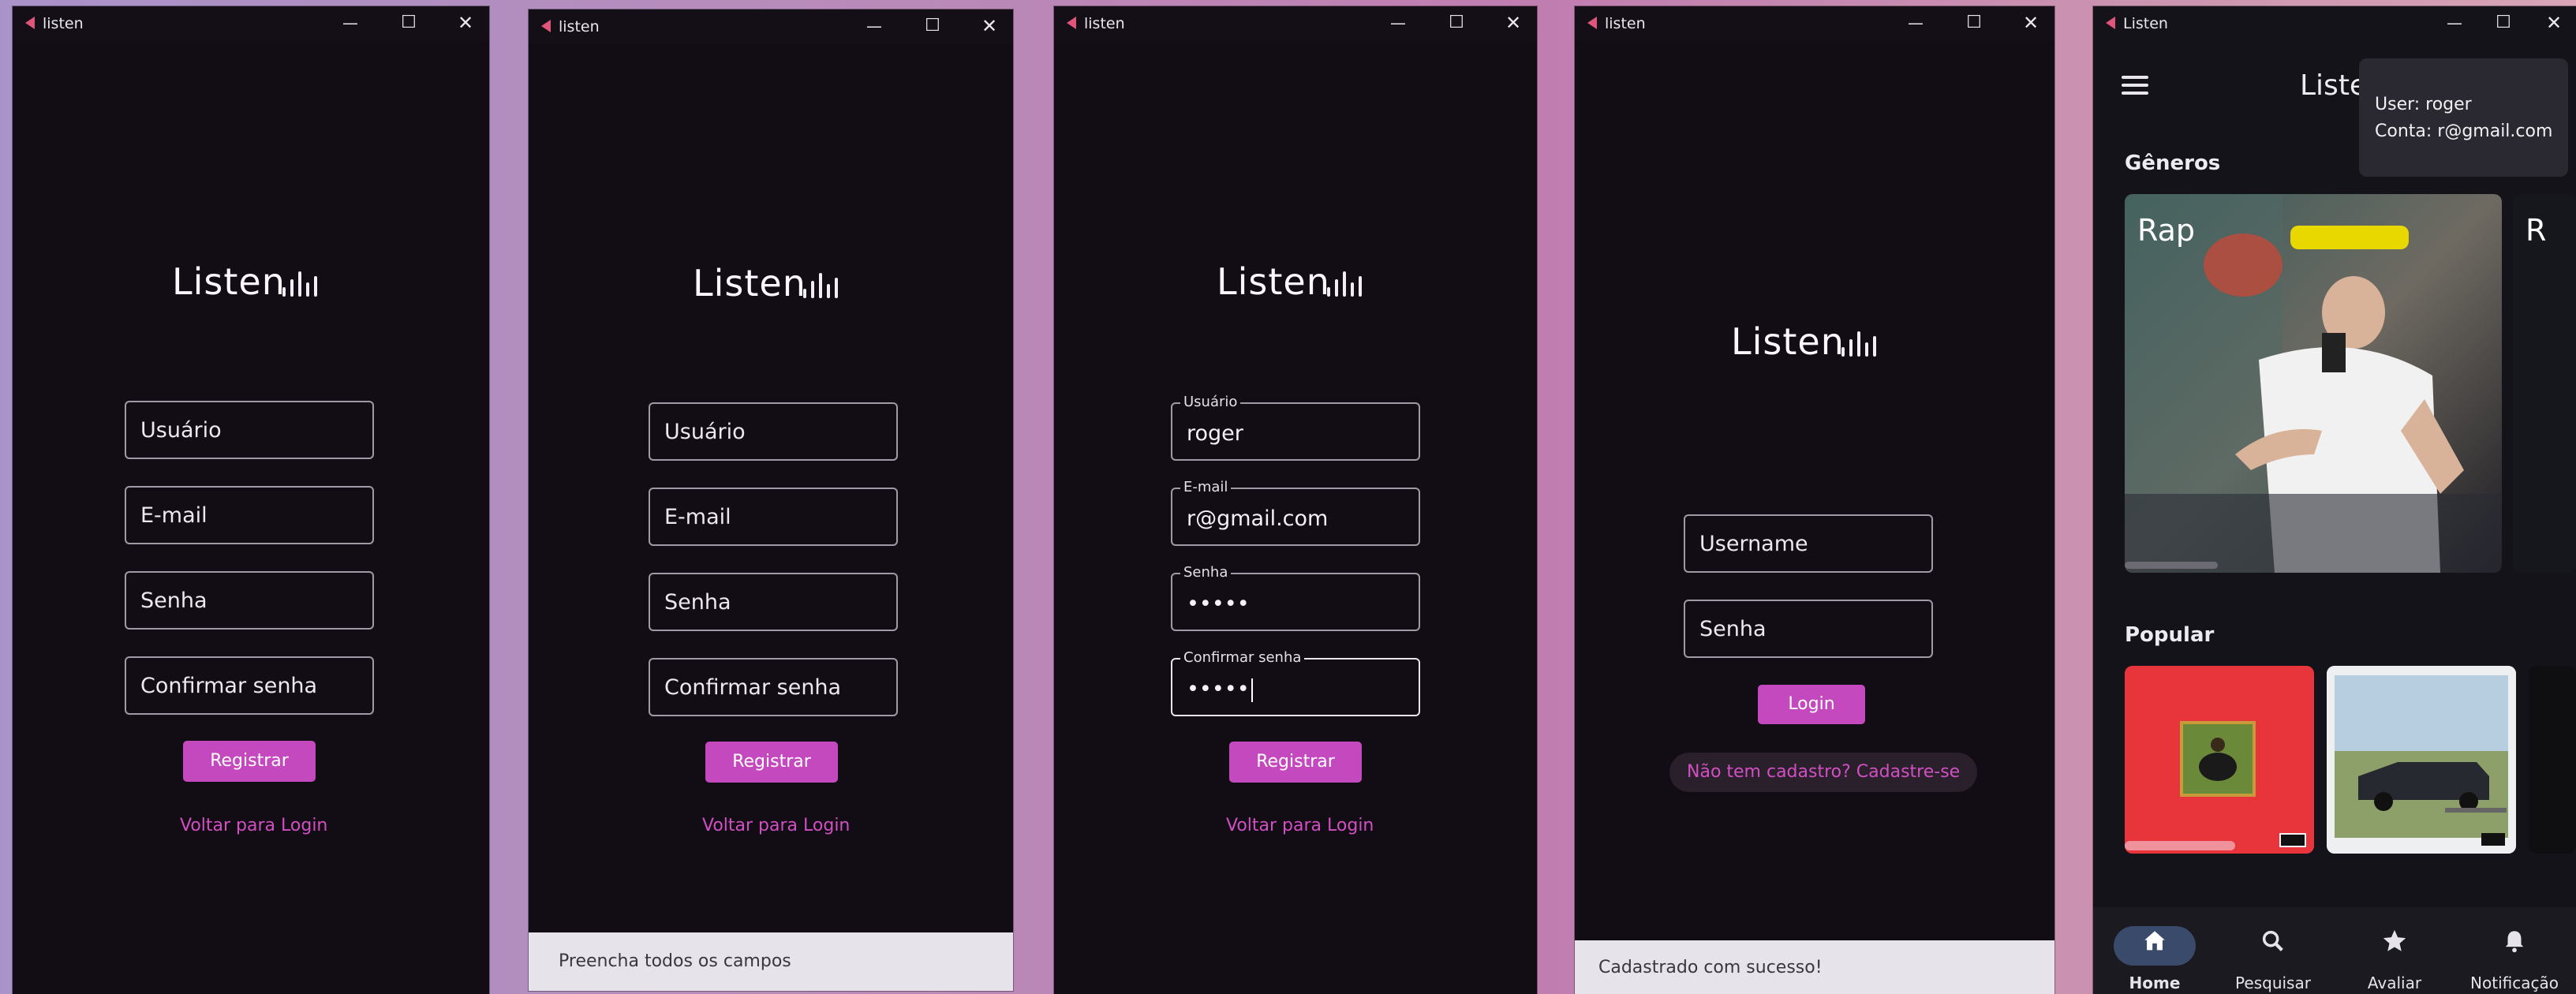  Describe the element at coordinates (2135, 87) in the screenshot. I see `menu-icon` at that location.